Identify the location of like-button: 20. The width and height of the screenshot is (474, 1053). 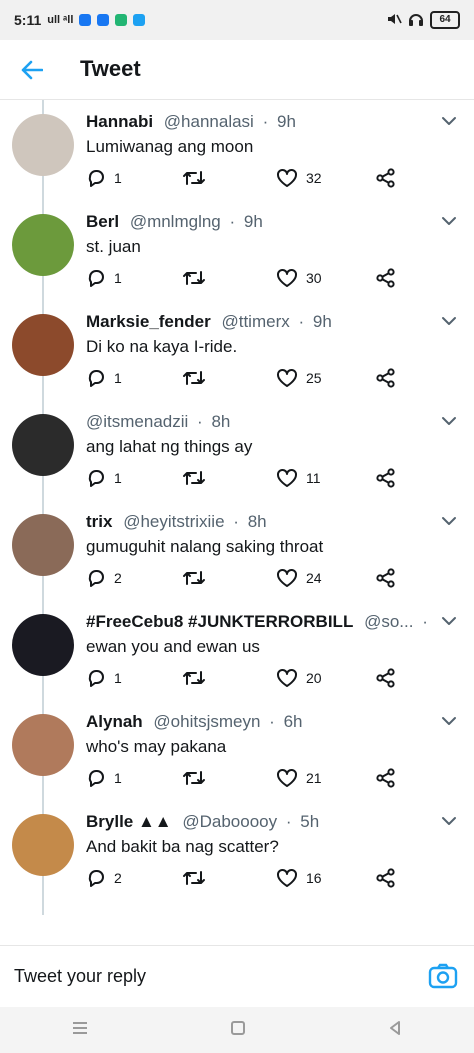
(299, 678).